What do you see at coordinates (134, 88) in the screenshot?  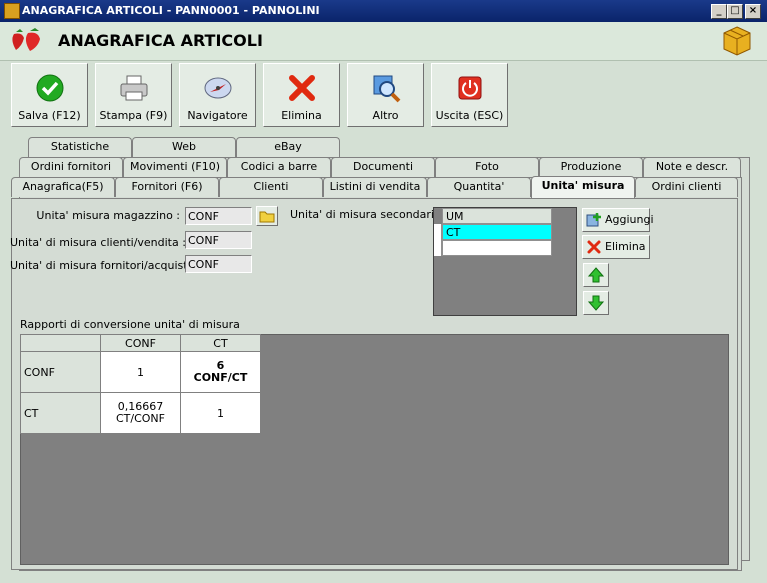 I see `printer-icon` at bounding box center [134, 88].